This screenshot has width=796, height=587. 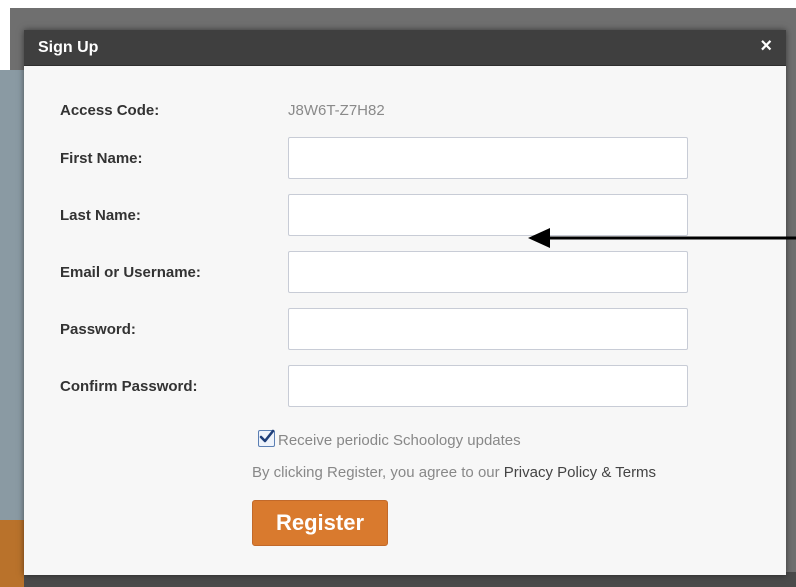 I want to click on privacy-terms-link: Privacy Policy & Terms, so click(x=580, y=472).